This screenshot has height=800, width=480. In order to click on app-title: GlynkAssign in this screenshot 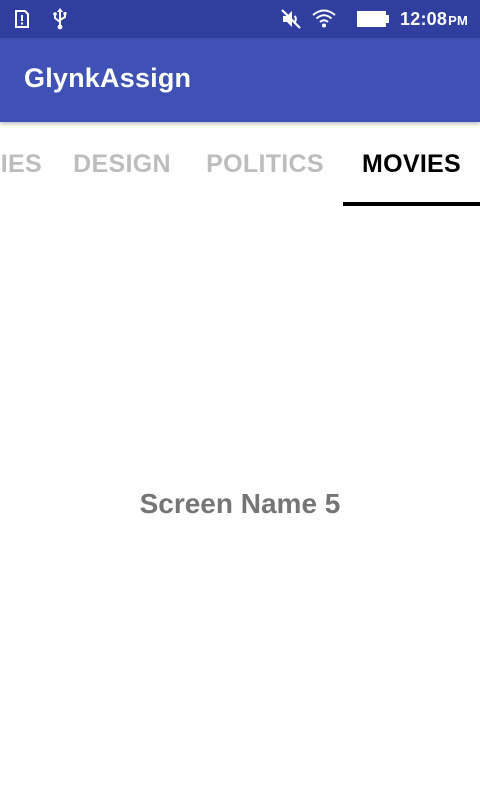, I will do `click(108, 78)`.